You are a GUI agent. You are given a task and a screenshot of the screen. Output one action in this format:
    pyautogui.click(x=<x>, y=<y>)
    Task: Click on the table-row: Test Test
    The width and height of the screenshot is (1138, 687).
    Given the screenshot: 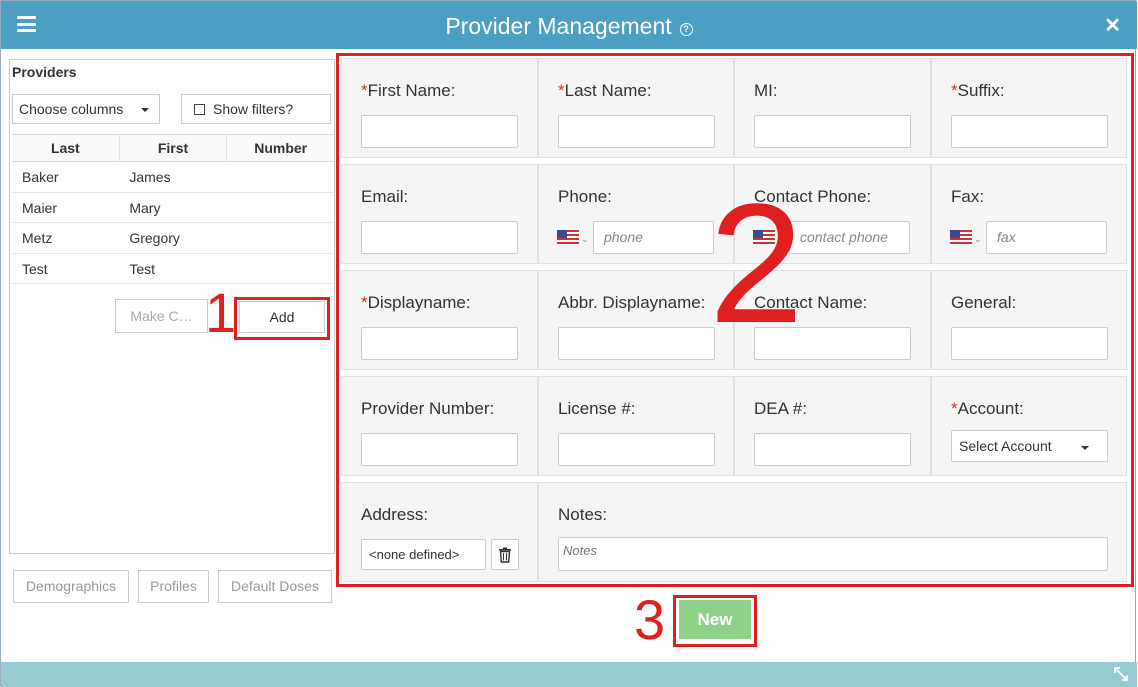 What is the action you would take?
    pyautogui.click(x=173, y=269)
    